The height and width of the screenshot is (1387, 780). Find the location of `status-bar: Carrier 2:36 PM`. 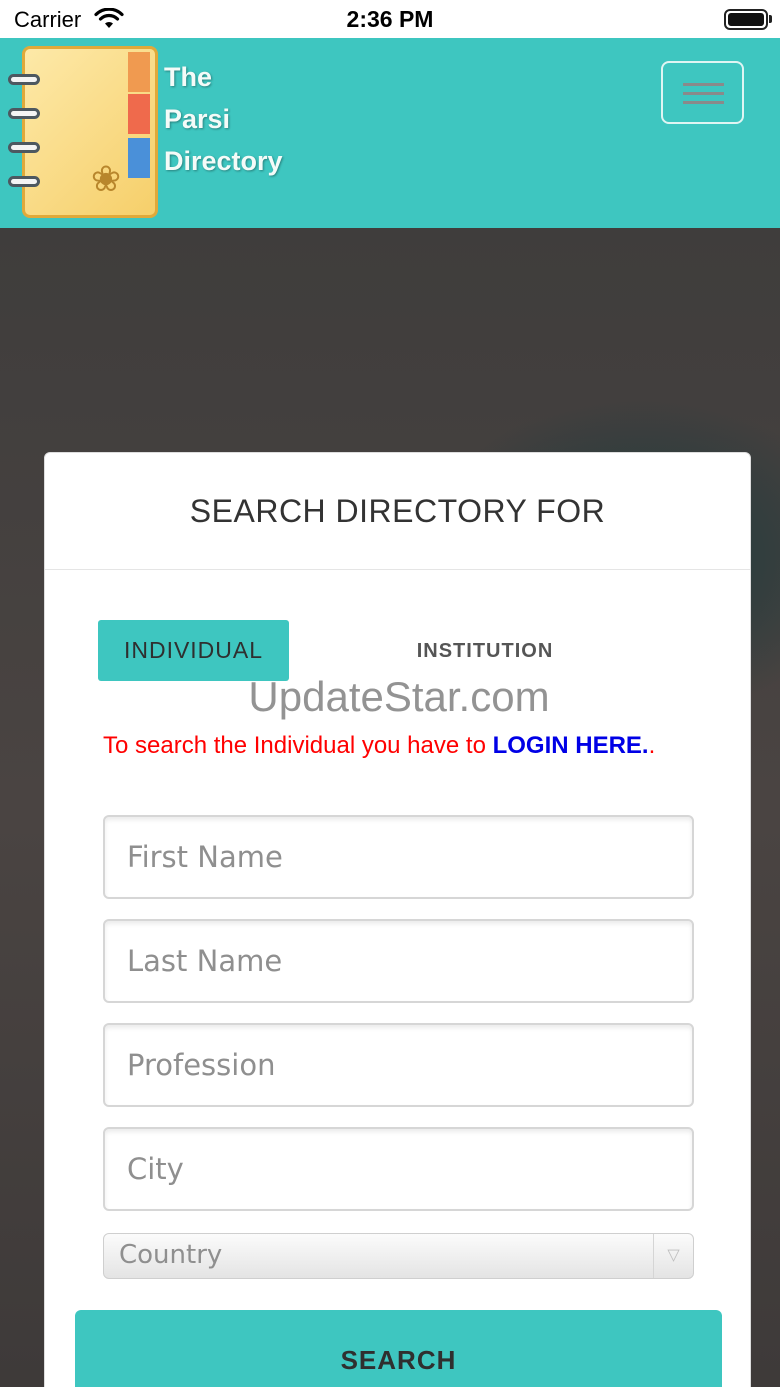

status-bar: Carrier 2:36 PM is located at coordinates (390, 19).